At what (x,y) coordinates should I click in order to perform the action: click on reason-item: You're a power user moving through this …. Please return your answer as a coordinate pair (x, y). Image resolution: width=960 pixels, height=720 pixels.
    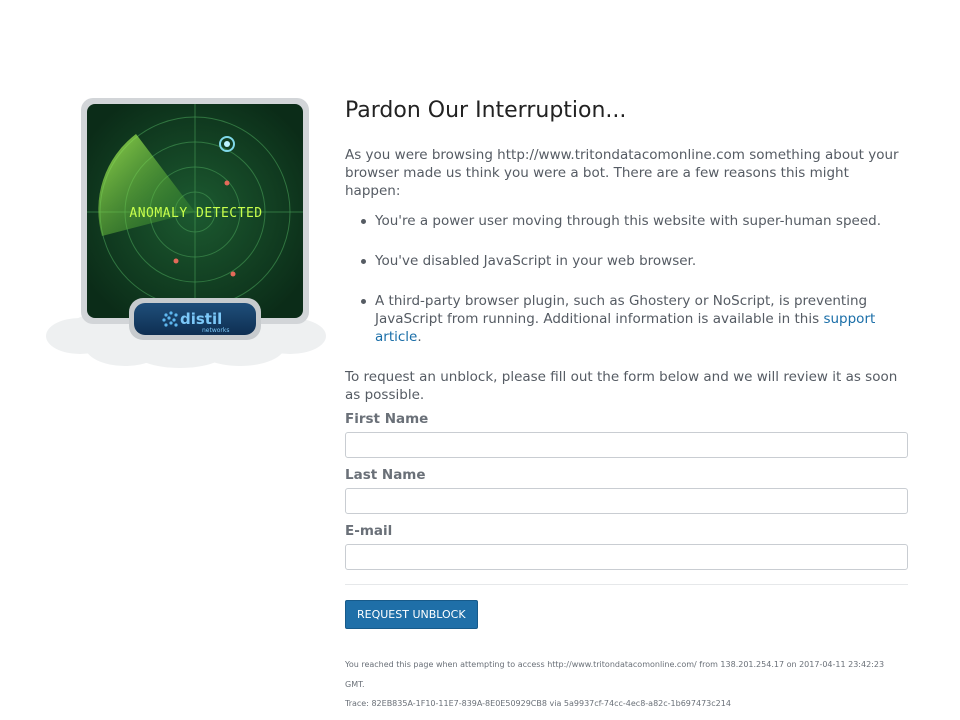
    Looking at the image, I should click on (634, 221).